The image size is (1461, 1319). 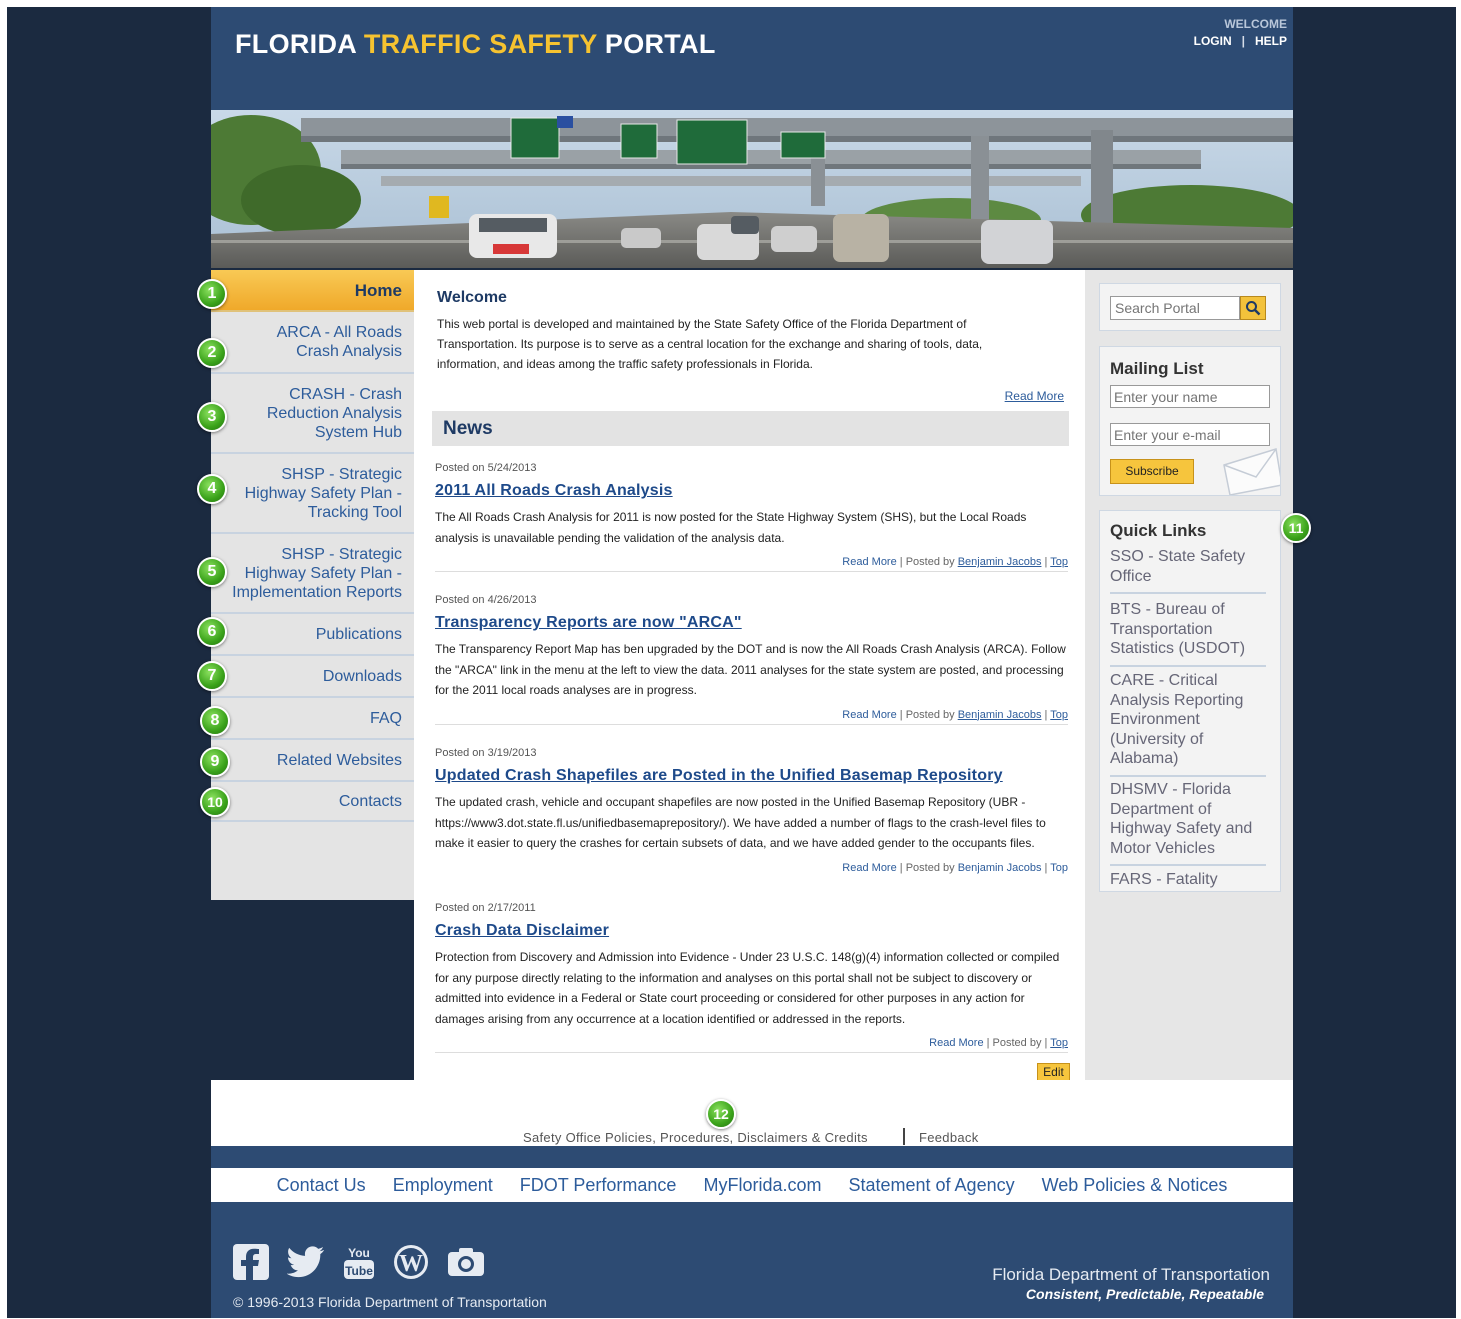 What do you see at coordinates (212, 489) in the screenshot?
I see `callout-badge-4: 4` at bounding box center [212, 489].